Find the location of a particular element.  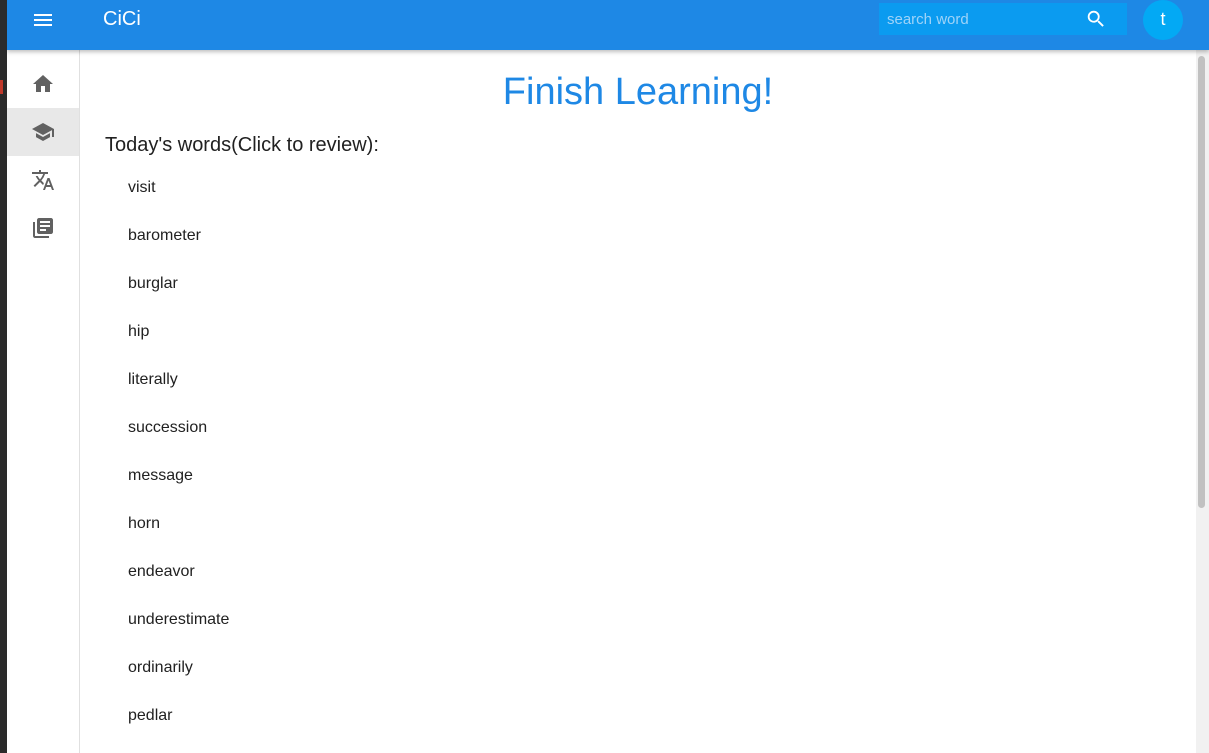

words-heading: Today's words(Click to review): is located at coordinates (242, 145).